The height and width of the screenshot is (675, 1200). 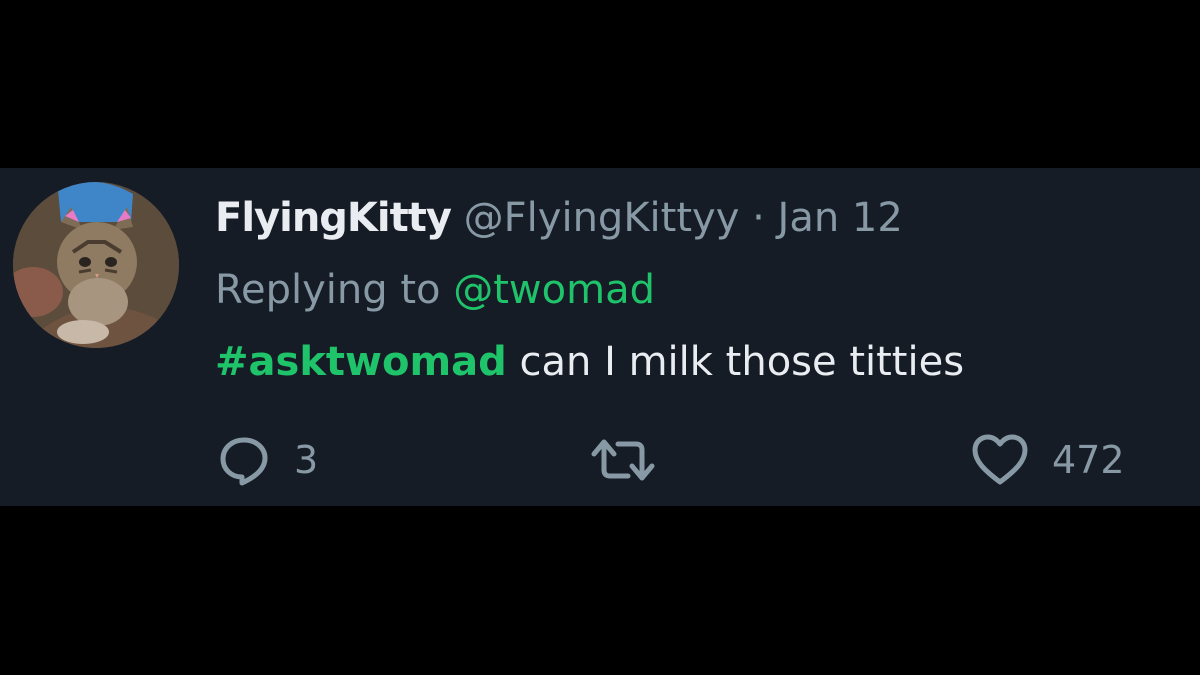 What do you see at coordinates (361, 362) in the screenshot?
I see `hashtag-link: #asktwomad` at bounding box center [361, 362].